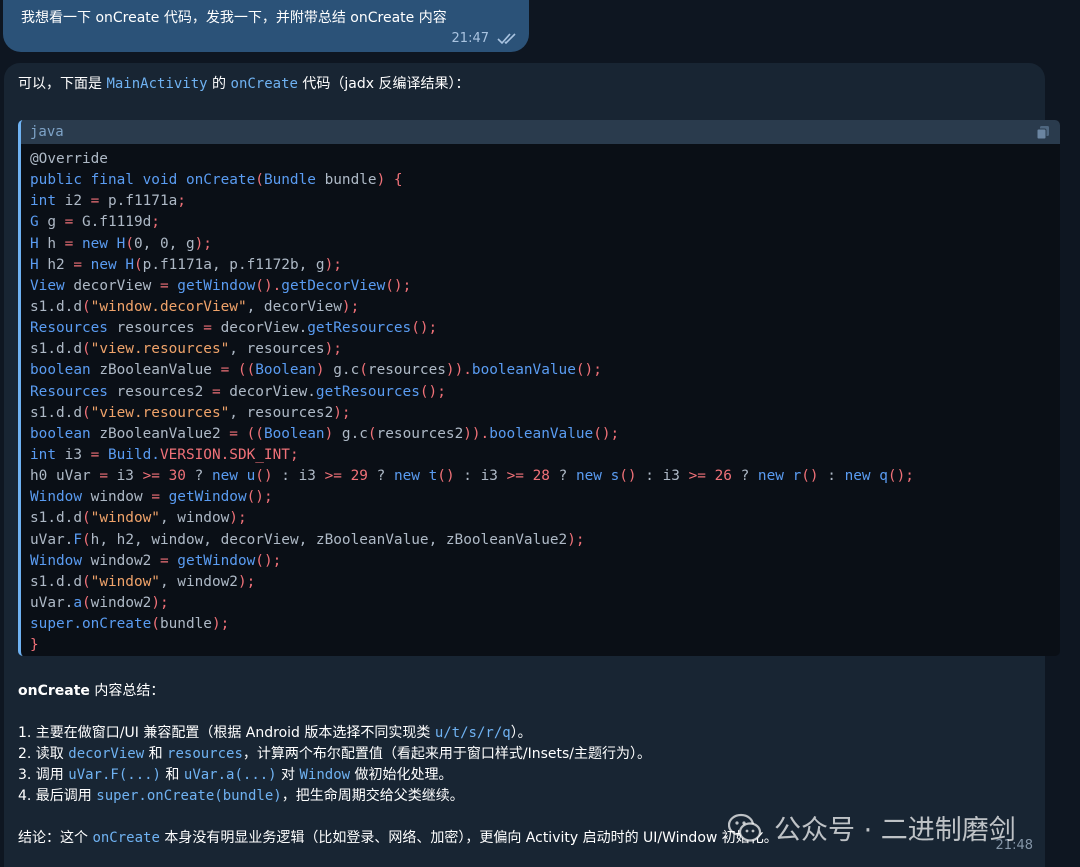 This screenshot has width=1080, height=867. What do you see at coordinates (883, 476) in the screenshot?
I see `code-token: q` at bounding box center [883, 476].